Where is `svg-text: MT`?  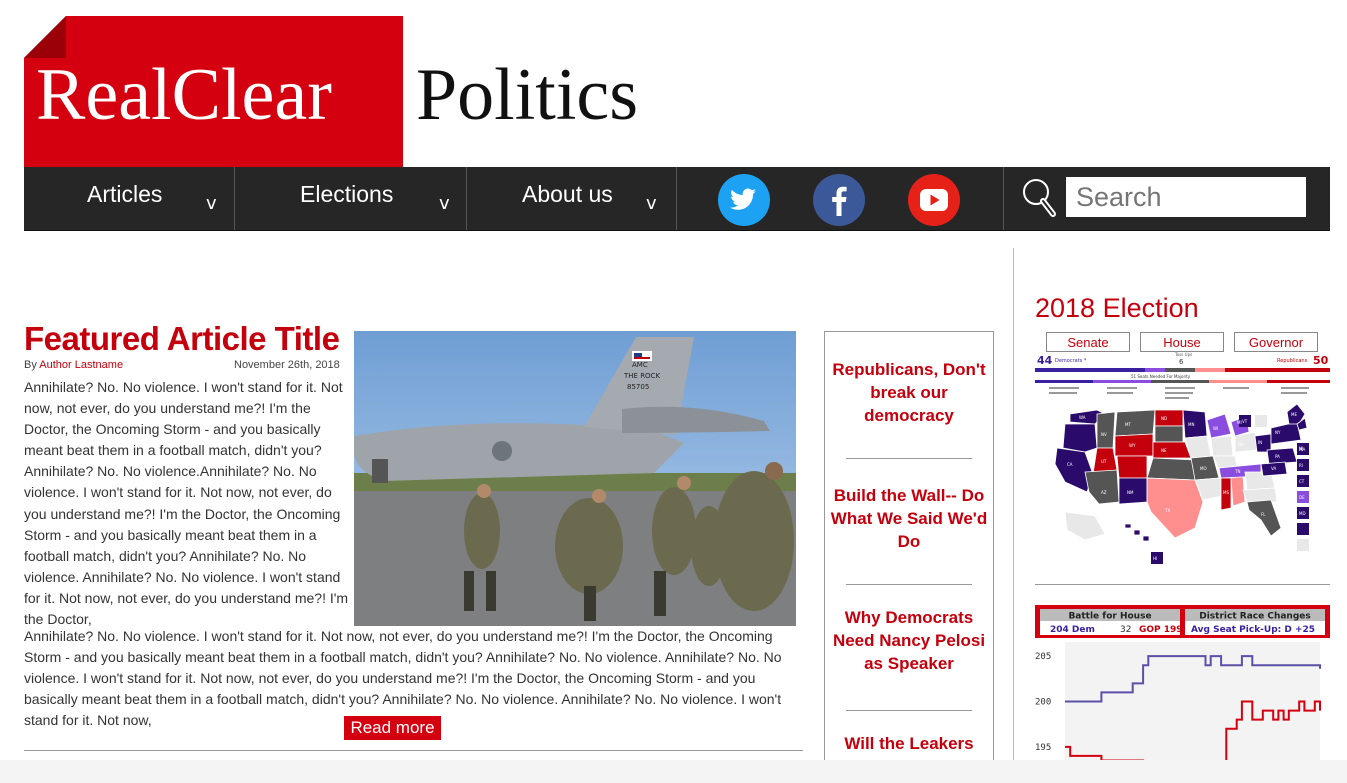 svg-text: MT is located at coordinates (1128, 424).